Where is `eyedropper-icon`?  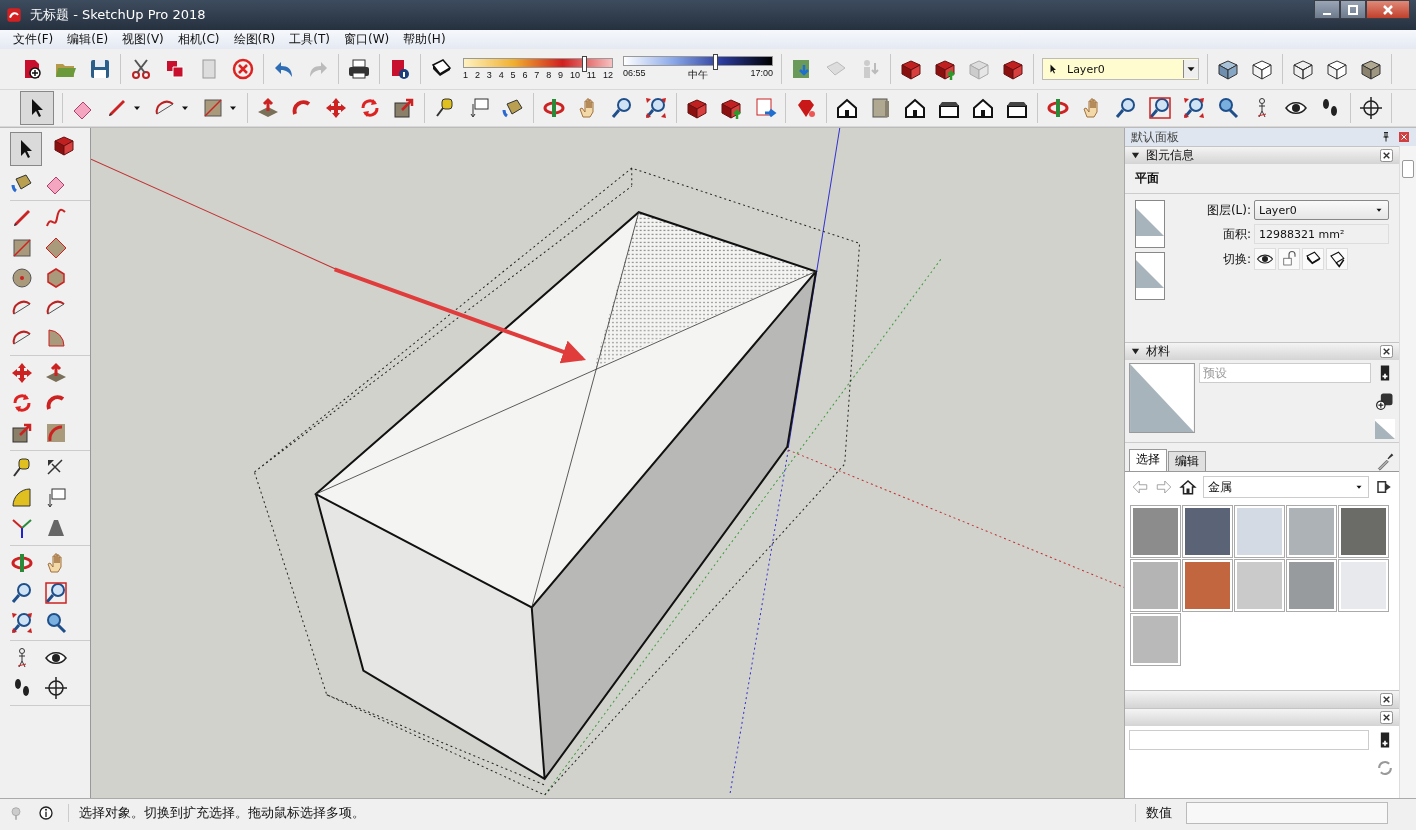
eyedropper-icon is located at coordinates (1385, 461).